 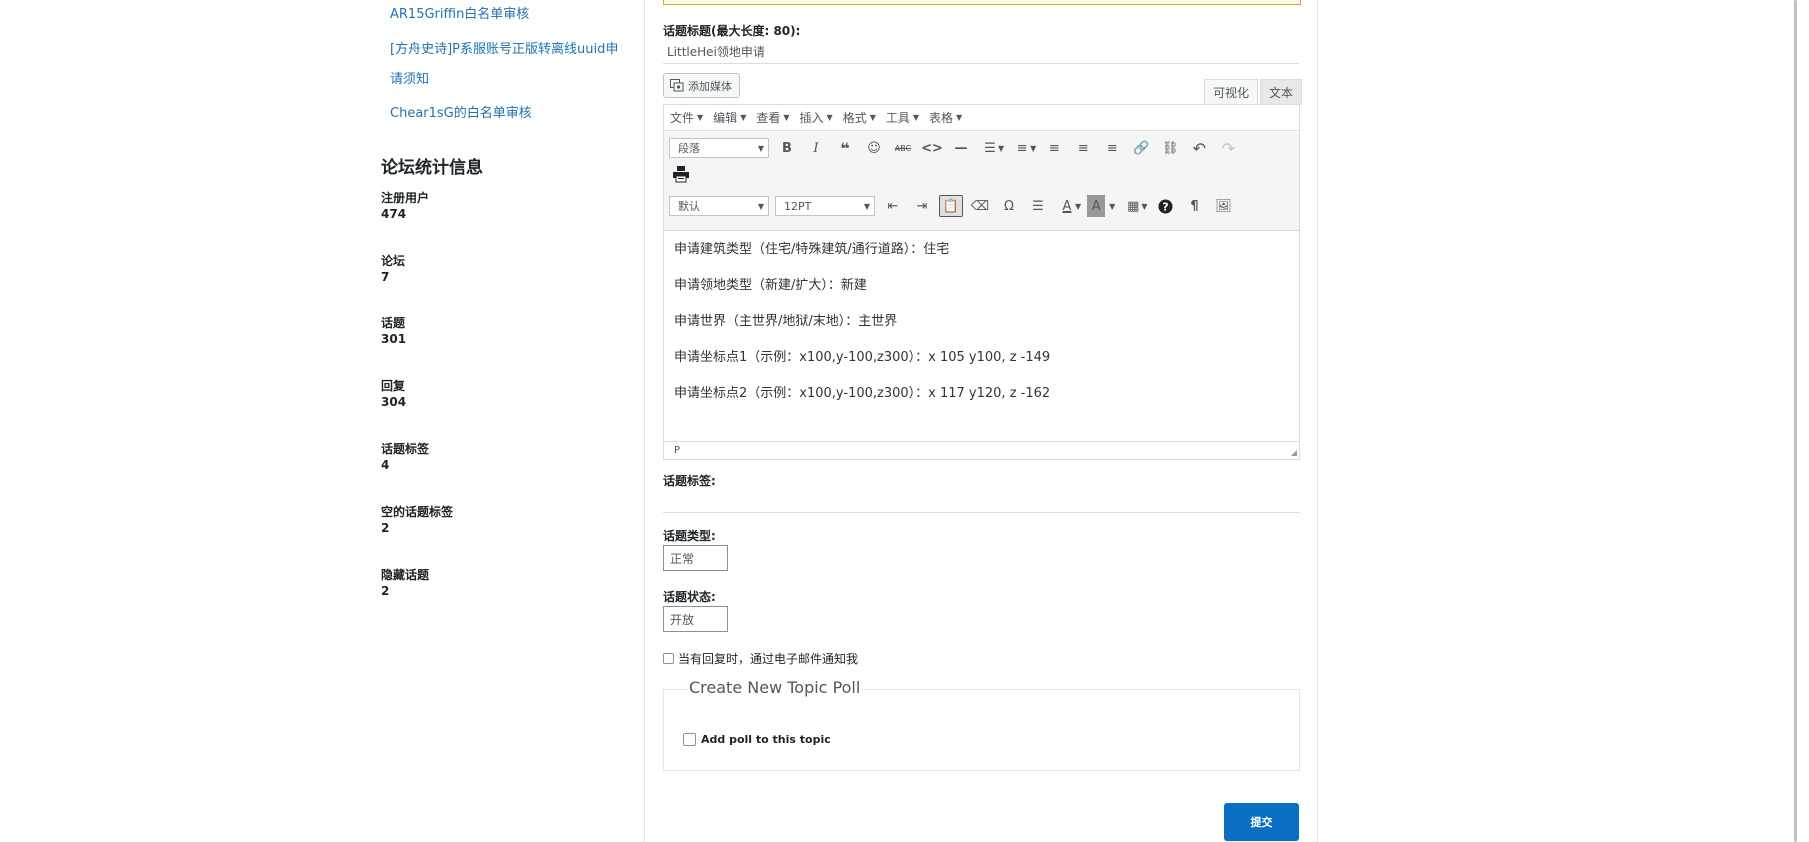 I want to click on topic-type-select: 正常, so click(x=695, y=558).